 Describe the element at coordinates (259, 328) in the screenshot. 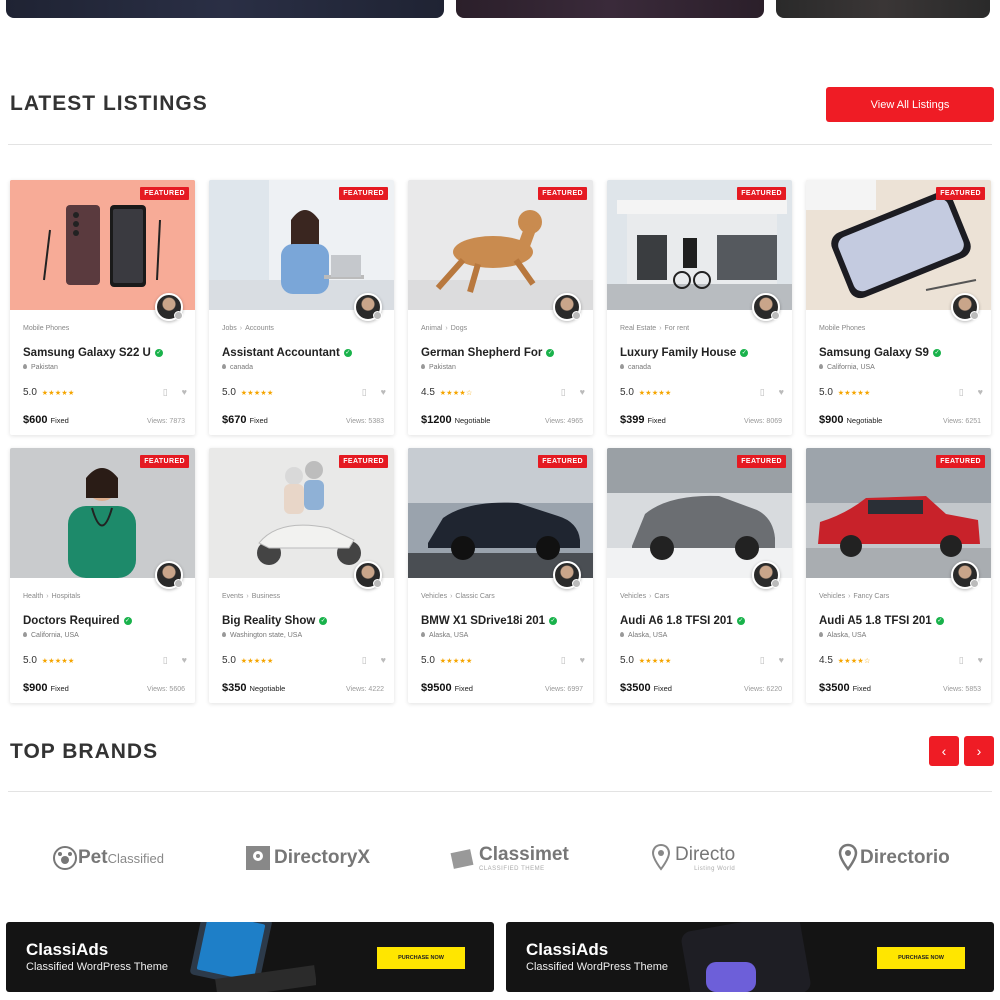

I see `breadcrumb-item: Accounts` at that location.